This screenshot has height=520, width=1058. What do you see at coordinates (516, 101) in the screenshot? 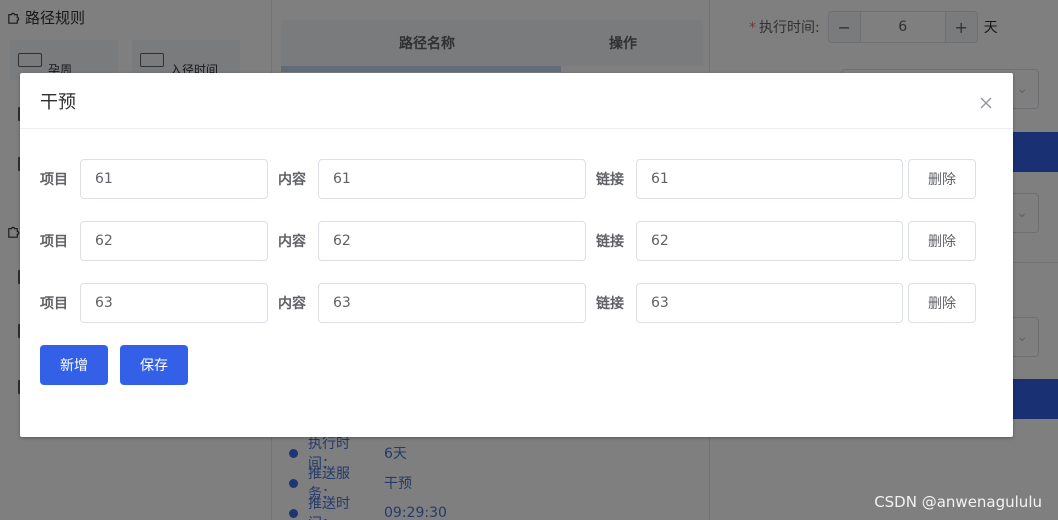
I see `dialog-header: 干预` at bounding box center [516, 101].